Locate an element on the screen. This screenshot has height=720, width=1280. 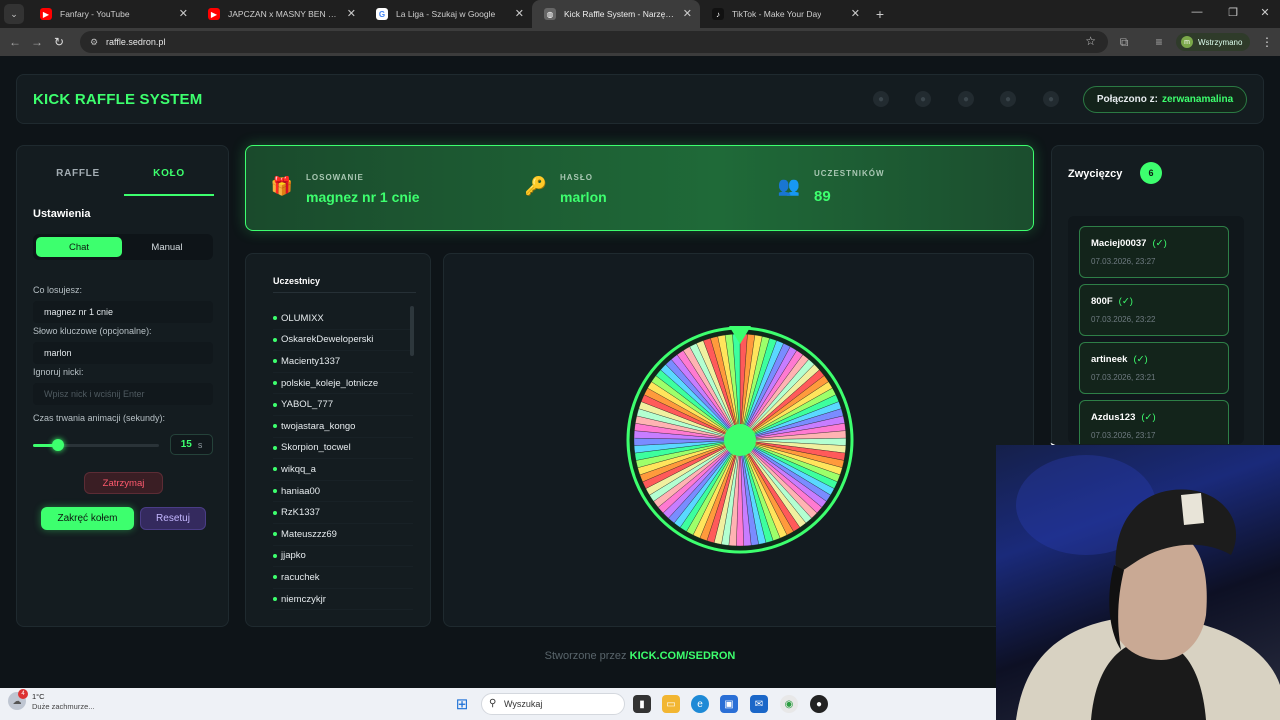
close-window-icon: ✕ is located at coordinates (1265, 12).